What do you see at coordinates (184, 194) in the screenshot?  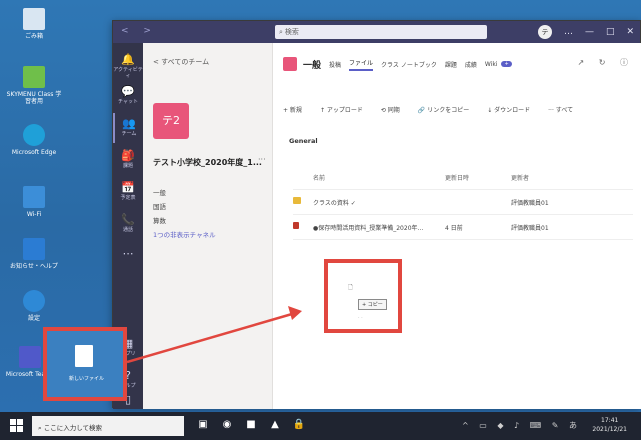 I see `channel-item-general: 一般` at bounding box center [184, 194].